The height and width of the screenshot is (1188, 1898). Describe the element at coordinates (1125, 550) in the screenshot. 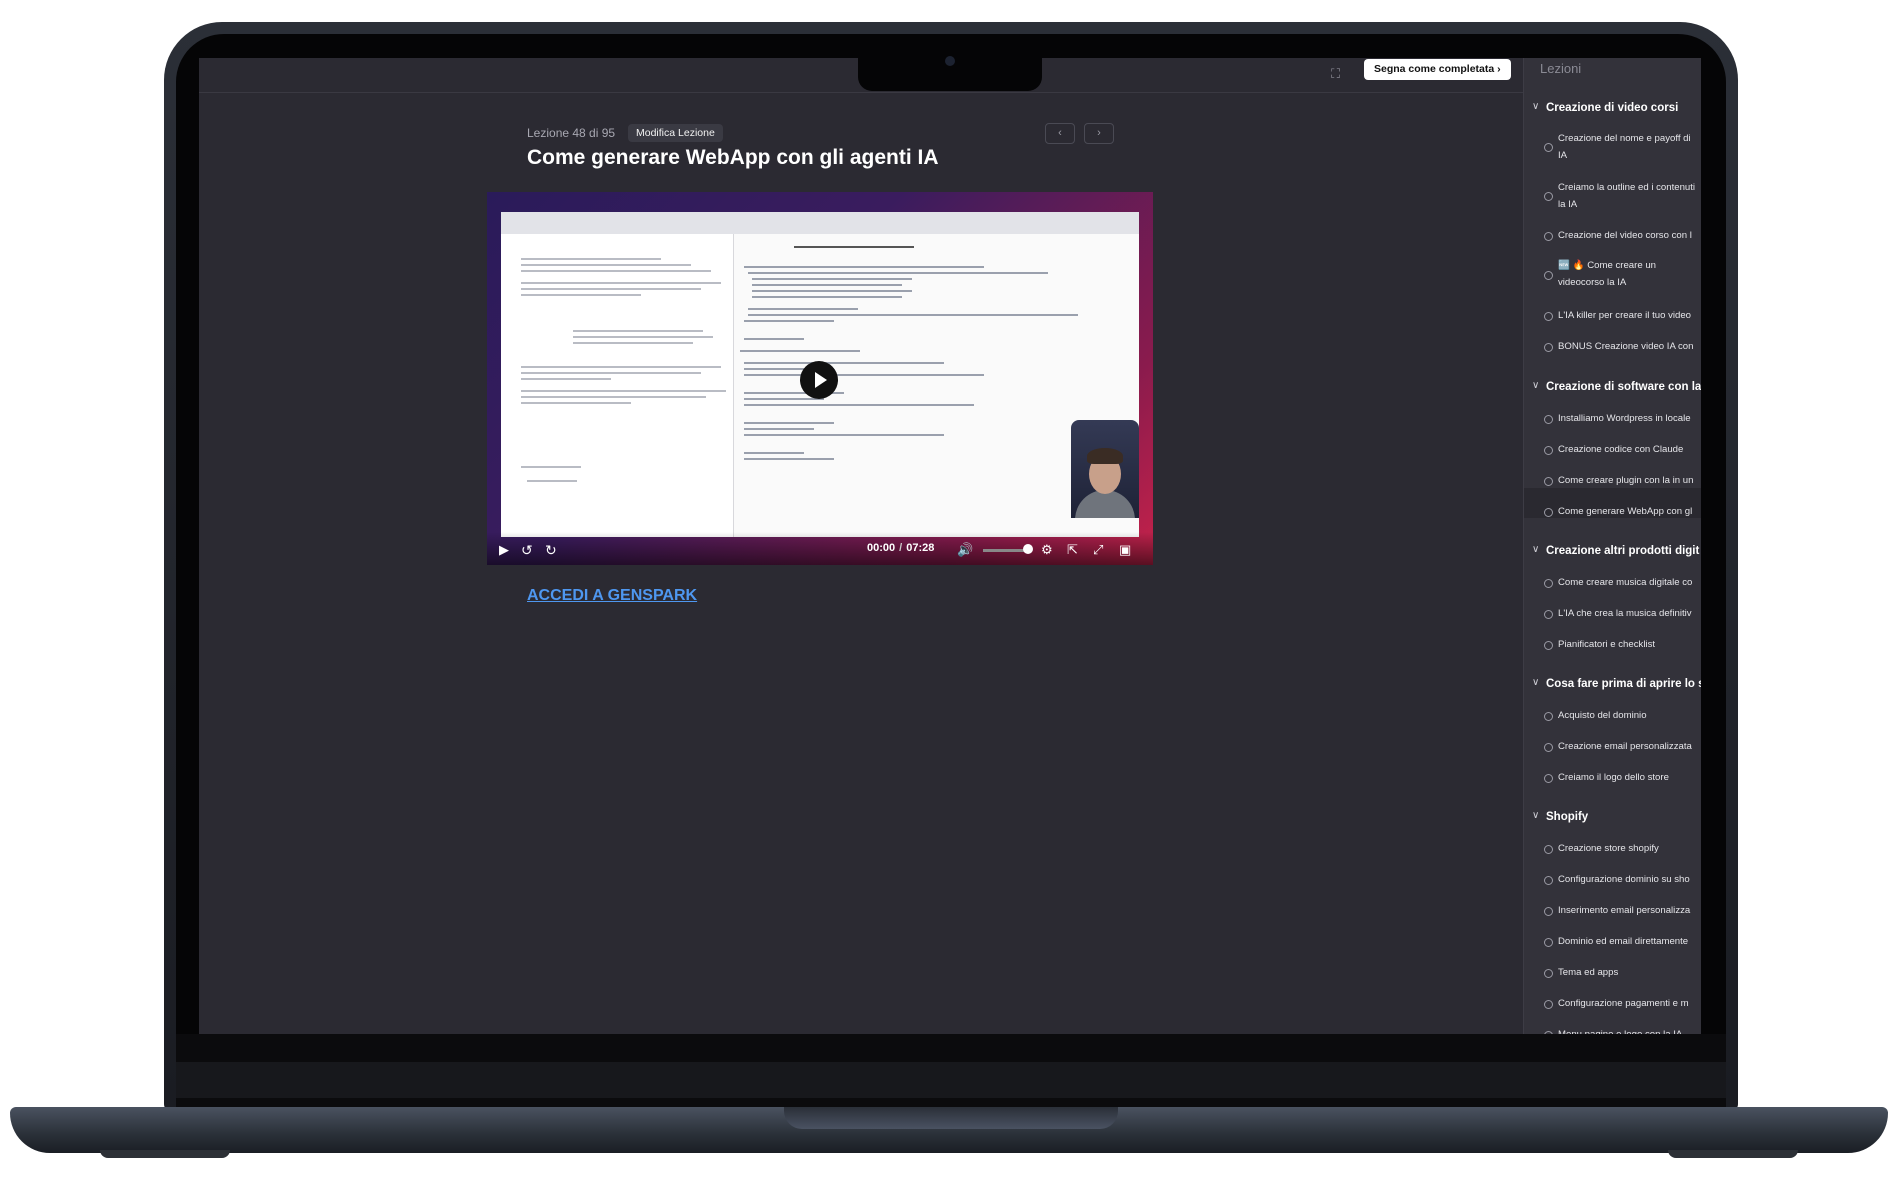

I see `pip-icon: ▣` at that location.